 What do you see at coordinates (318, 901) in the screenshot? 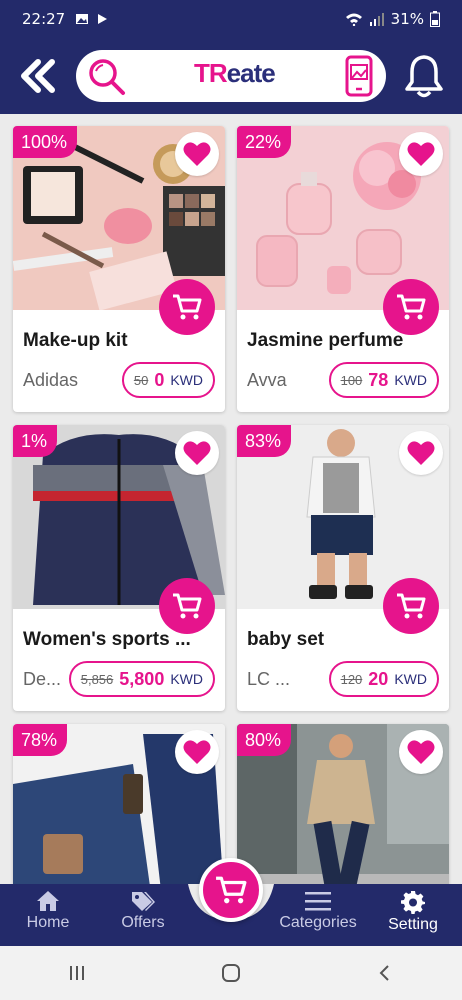
I see `menu-icon` at bounding box center [318, 901].